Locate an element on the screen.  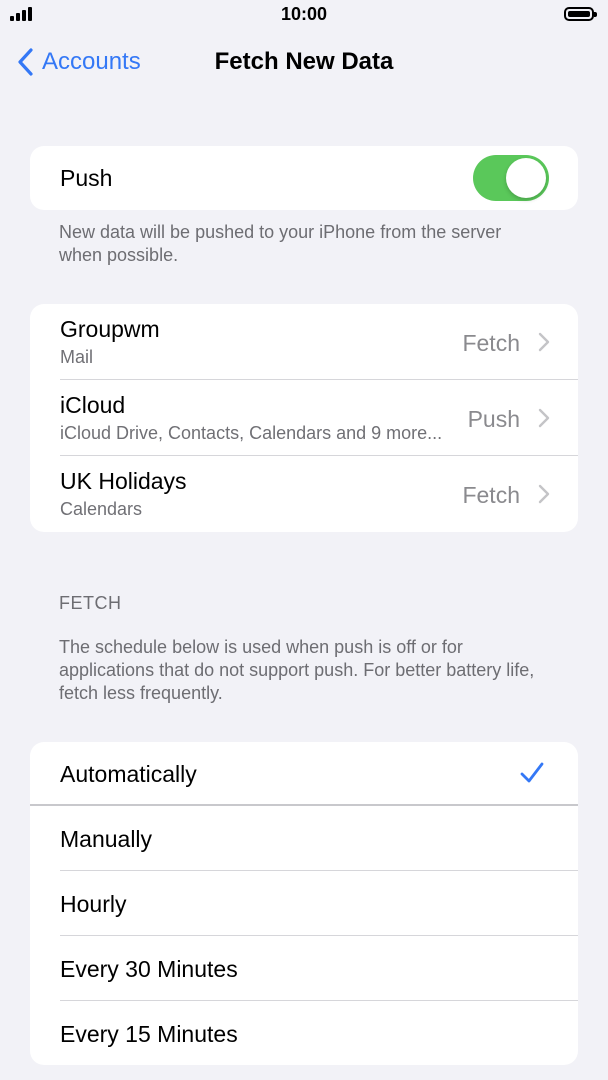
account-detail: Mail is located at coordinates (77, 357).